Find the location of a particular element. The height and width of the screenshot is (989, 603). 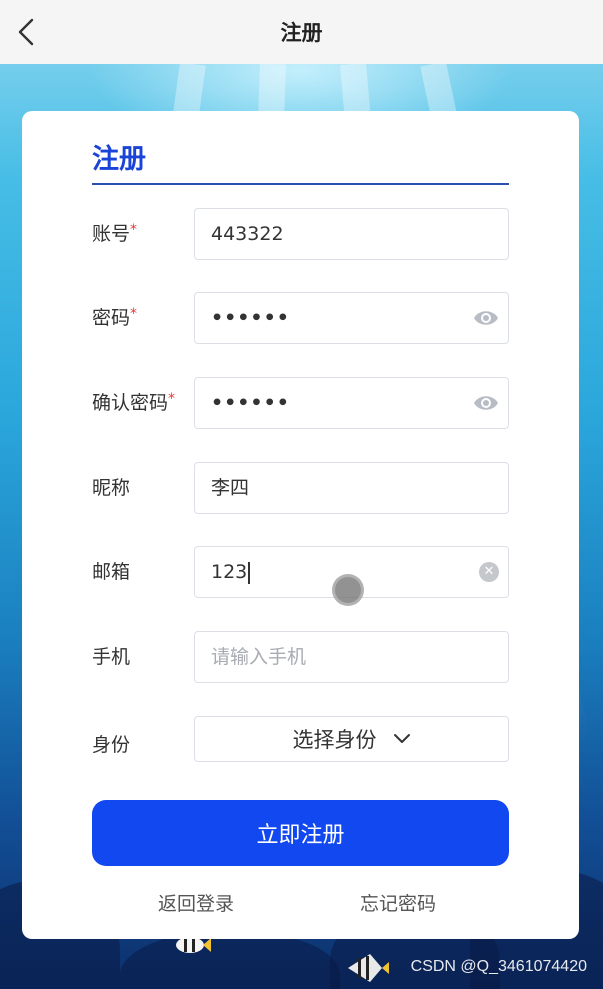

email-row: 邮箱 123 ✕ is located at coordinates (300, 572).